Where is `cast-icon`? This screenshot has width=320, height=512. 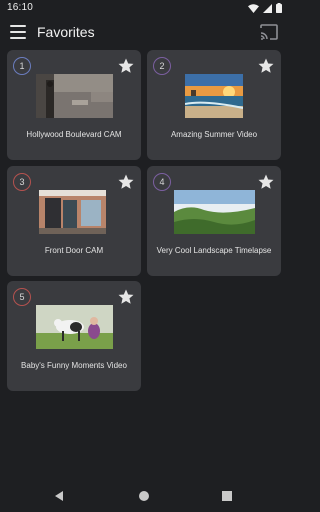 cast-icon is located at coordinates (269, 32).